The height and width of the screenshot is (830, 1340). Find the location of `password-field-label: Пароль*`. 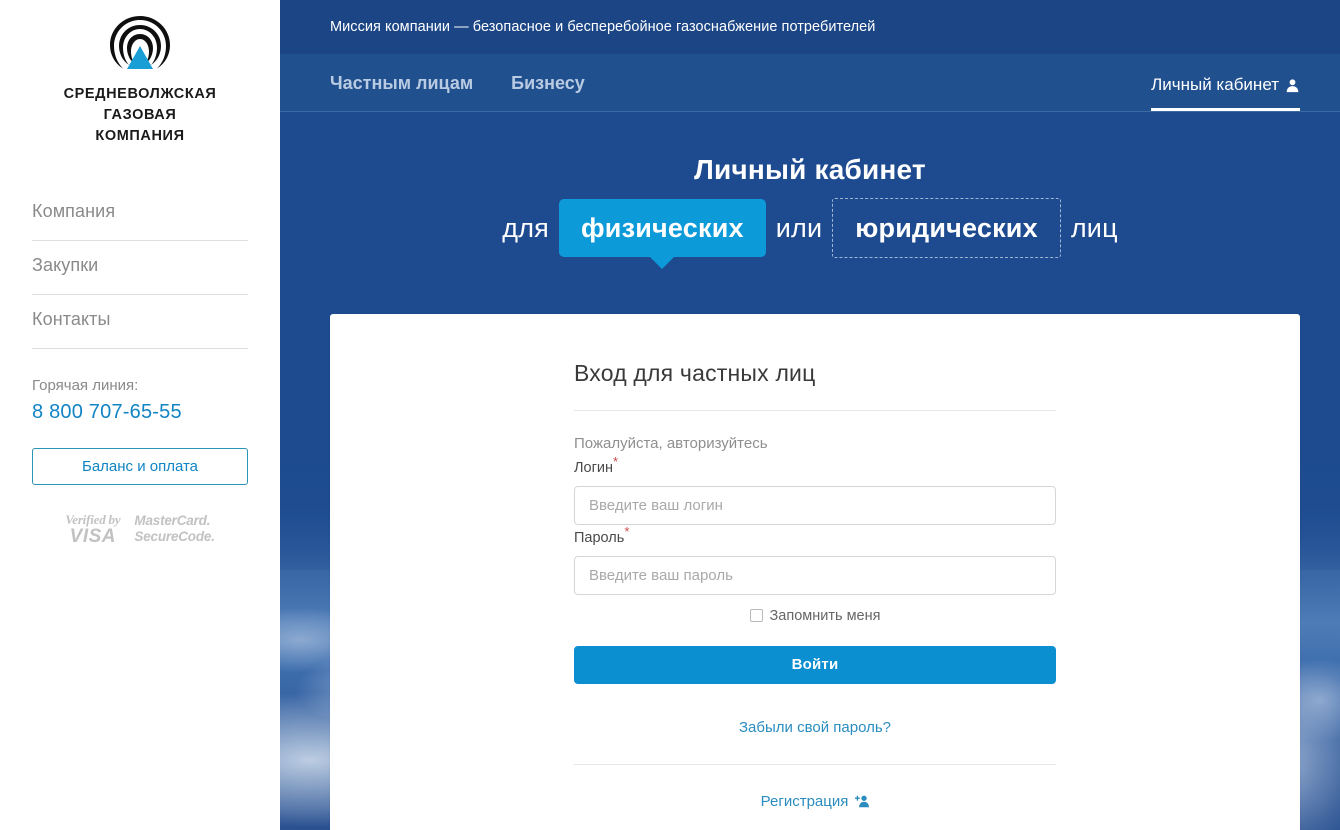

password-field-label: Пароль* is located at coordinates (601, 535).